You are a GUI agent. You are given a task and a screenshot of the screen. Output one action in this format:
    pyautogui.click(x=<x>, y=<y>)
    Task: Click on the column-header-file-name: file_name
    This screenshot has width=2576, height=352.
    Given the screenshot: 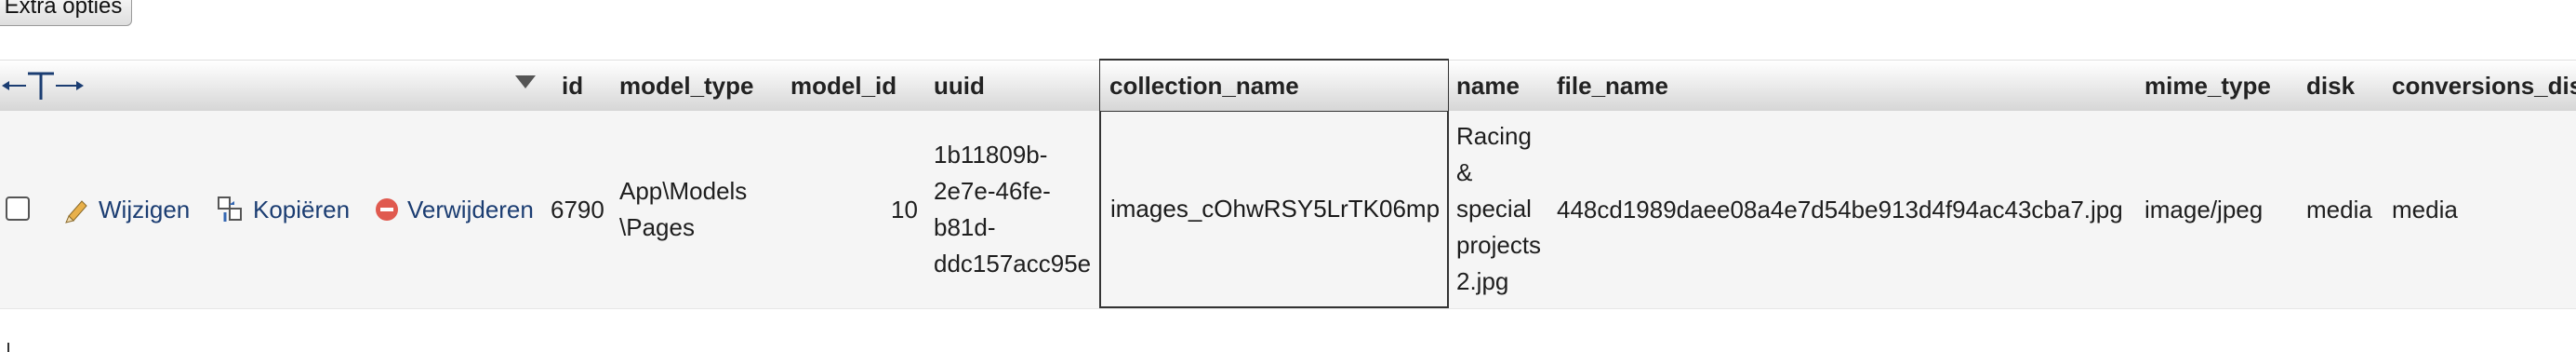 What is the action you would take?
    pyautogui.click(x=1612, y=86)
    